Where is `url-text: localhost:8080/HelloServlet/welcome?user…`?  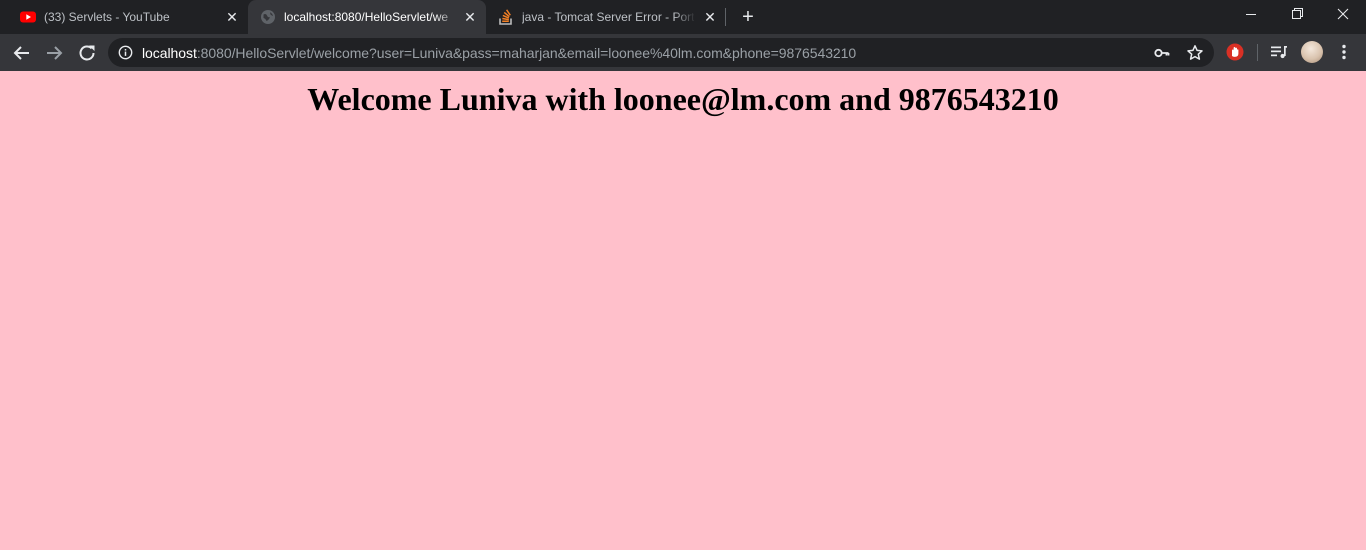 url-text: localhost:8080/HelloServlet/welcome?user… is located at coordinates (499, 53).